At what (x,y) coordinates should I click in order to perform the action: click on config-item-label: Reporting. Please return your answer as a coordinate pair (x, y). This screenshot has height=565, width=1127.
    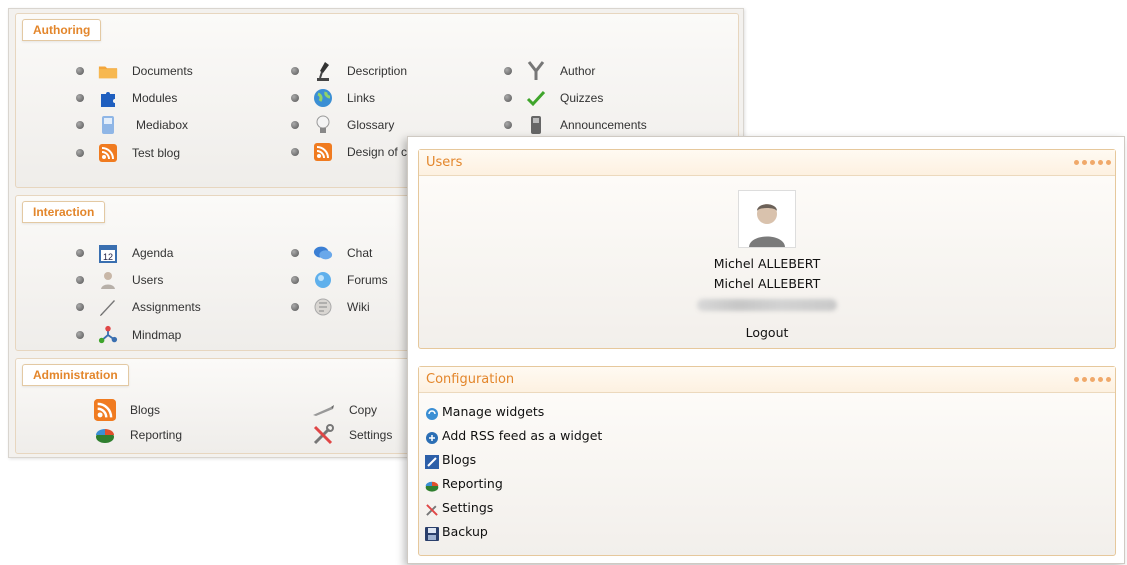
    Looking at the image, I should click on (472, 483).